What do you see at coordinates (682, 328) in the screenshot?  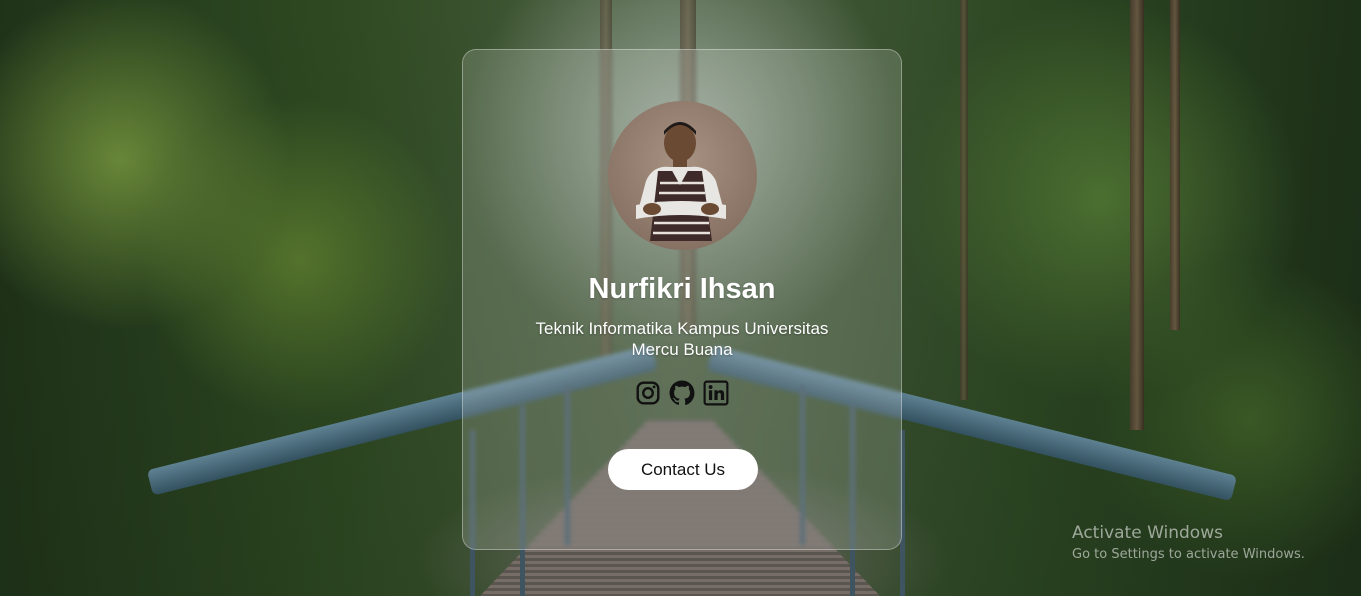 I see `subtitle-line: Teknik Informatika Kampus Universitas` at bounding box center [682, 328].